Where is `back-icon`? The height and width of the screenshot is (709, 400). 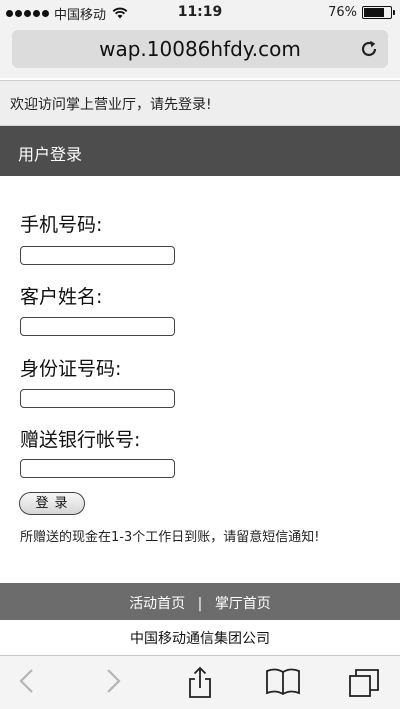 back-icon is located at coordinates (27, 681).